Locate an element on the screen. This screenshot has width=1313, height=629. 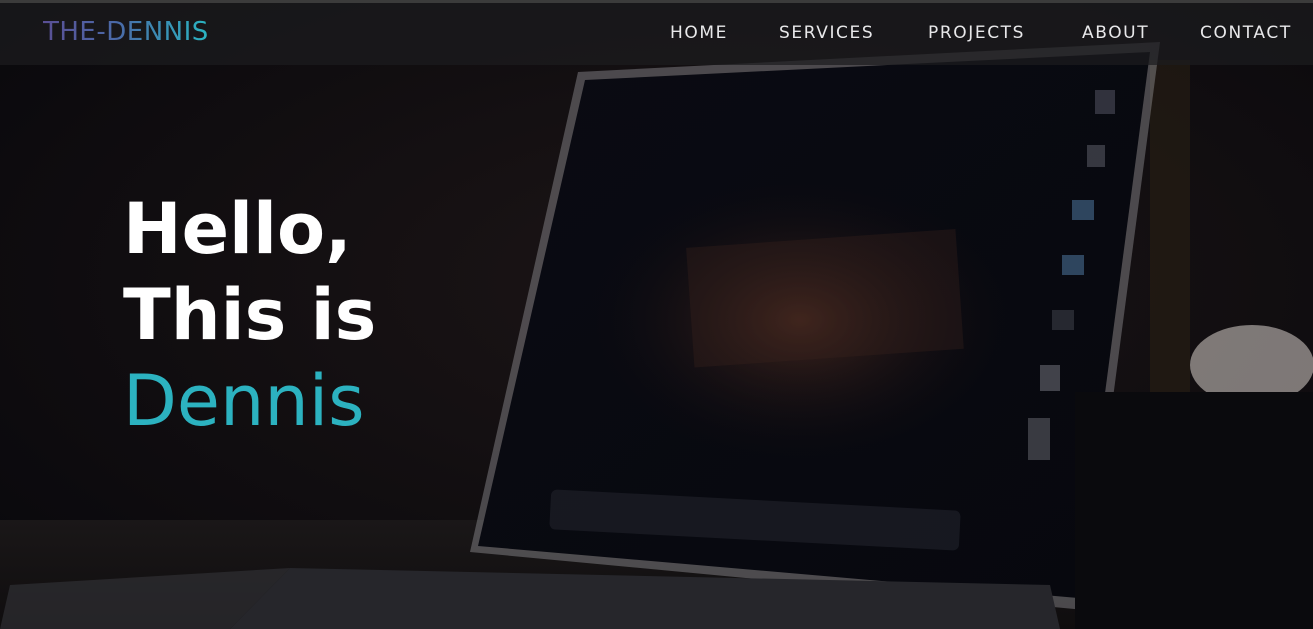
nav-link-projects: PROJECTS is located at coordinates (976, 33).